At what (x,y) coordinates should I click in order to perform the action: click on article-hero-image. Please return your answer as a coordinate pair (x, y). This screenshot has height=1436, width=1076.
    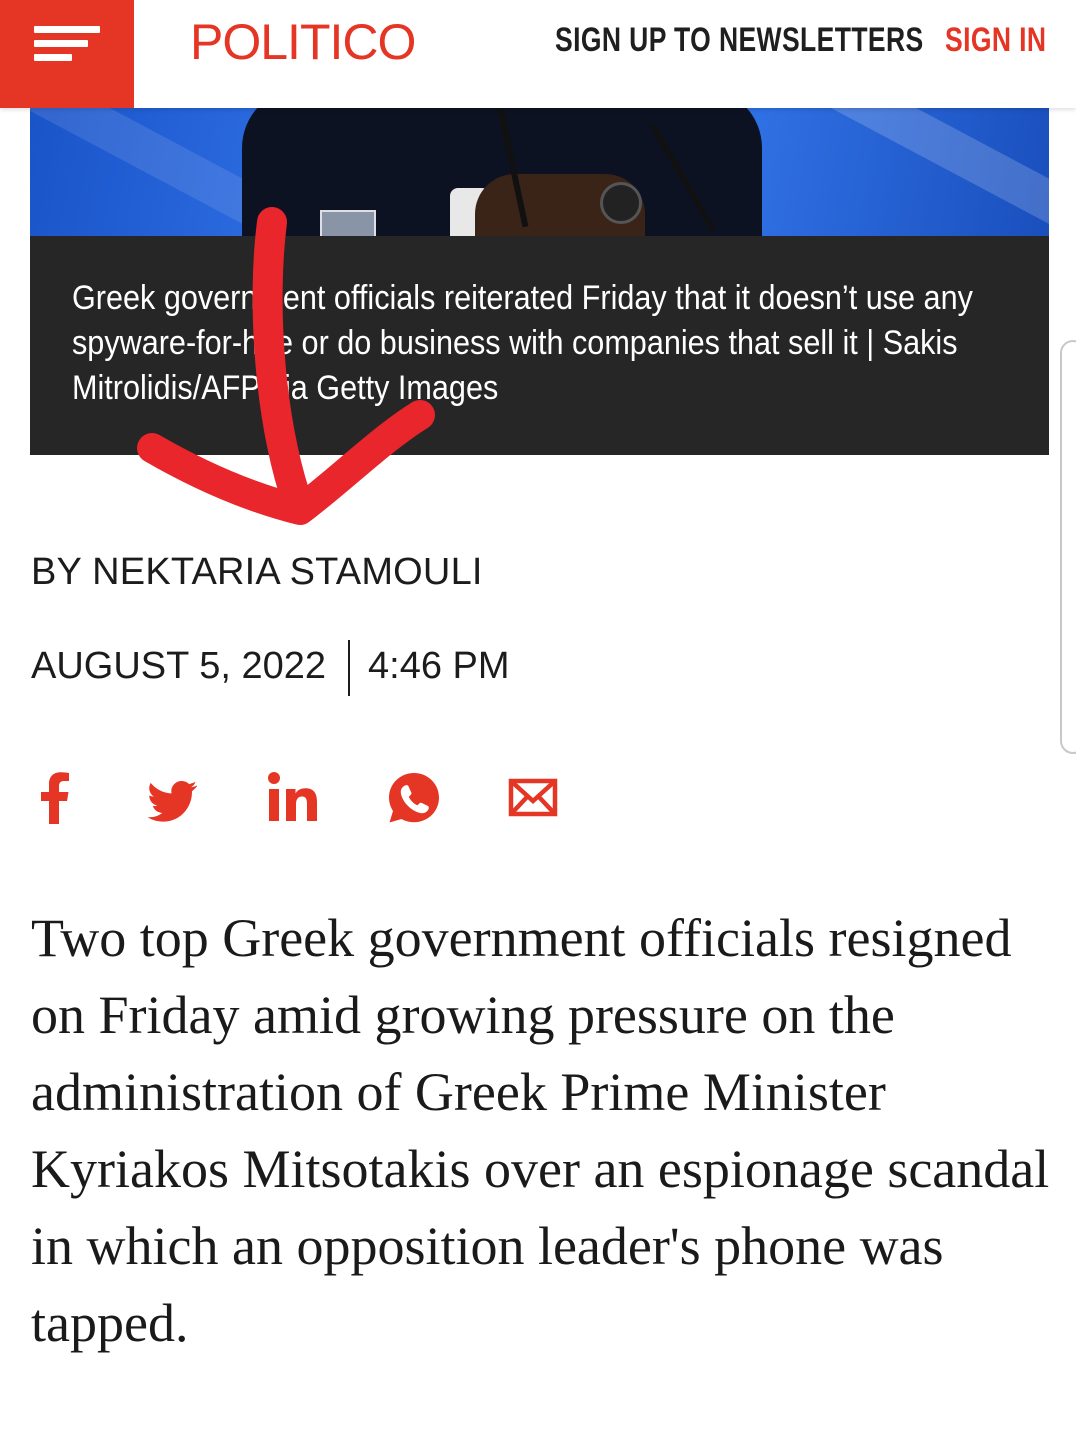
    Looking at the image, I should click on (539, 172).